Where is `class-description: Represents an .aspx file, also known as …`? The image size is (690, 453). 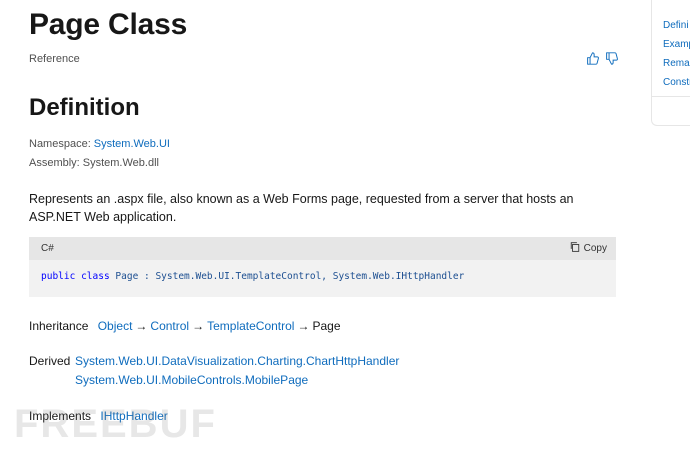 class-description: Represents an .aspx file, also known as … is located at coordinates (301, 208).